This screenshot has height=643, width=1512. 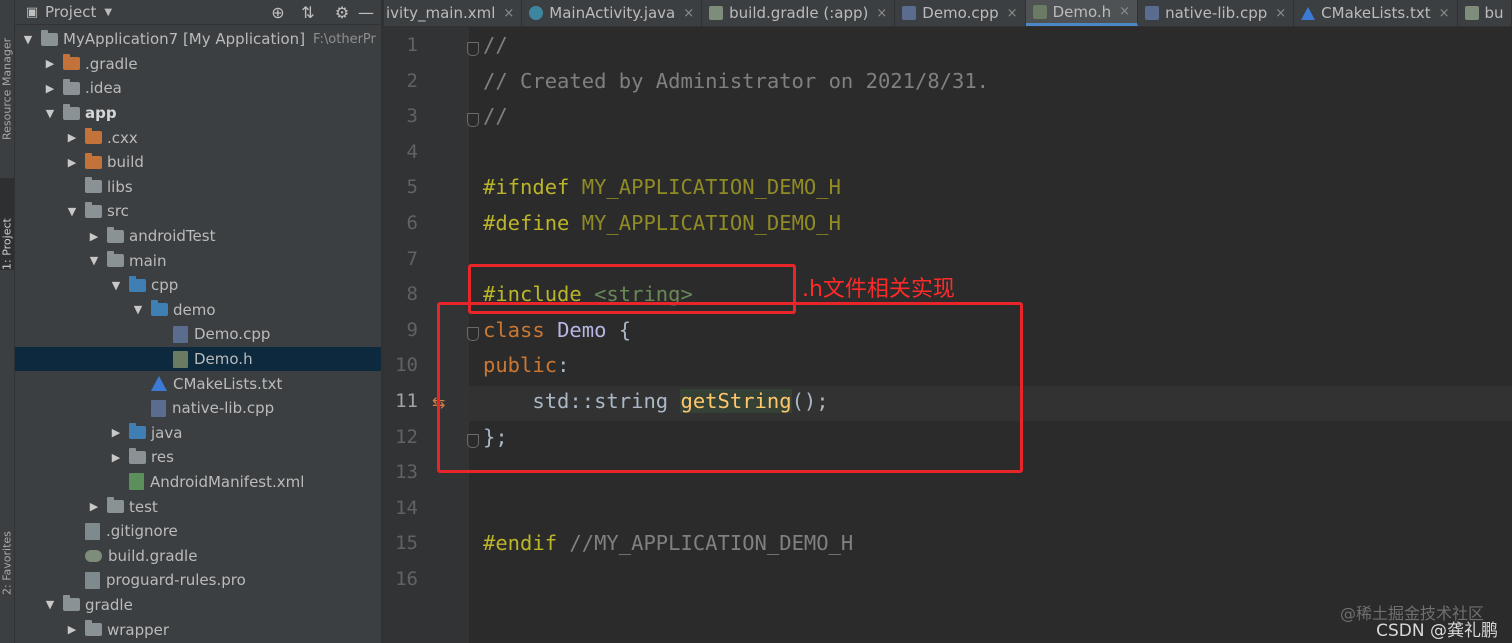 I want to click on tree-item: ▼ demo, so click(x=198, y=310).